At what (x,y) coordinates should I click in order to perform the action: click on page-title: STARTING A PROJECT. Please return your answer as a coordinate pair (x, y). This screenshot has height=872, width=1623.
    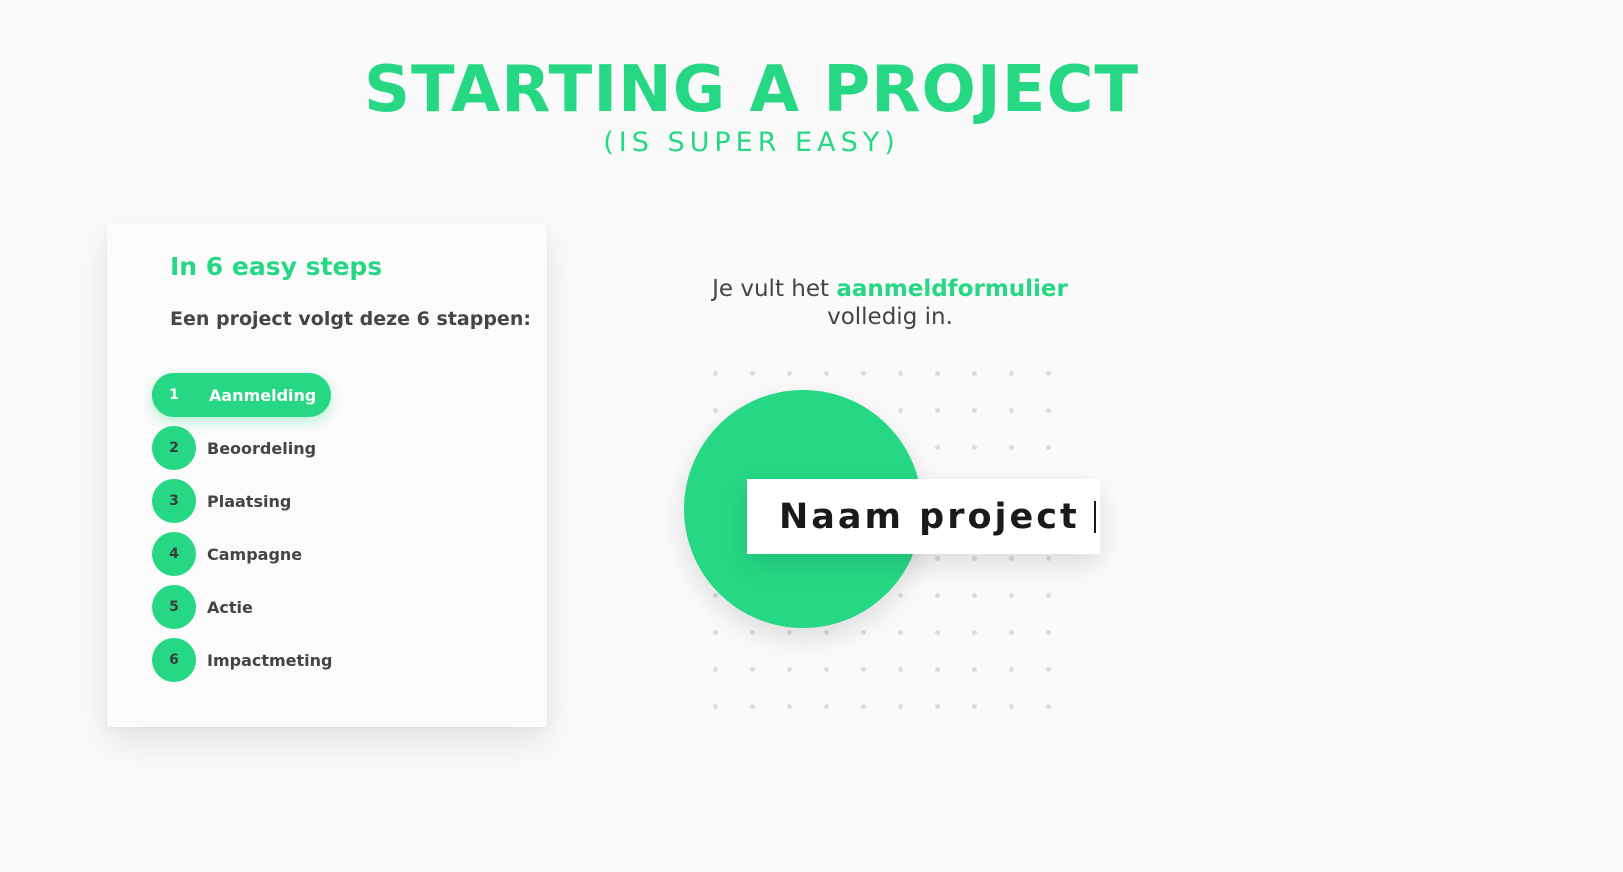
    Looking at the image, I should click on (751, 90).